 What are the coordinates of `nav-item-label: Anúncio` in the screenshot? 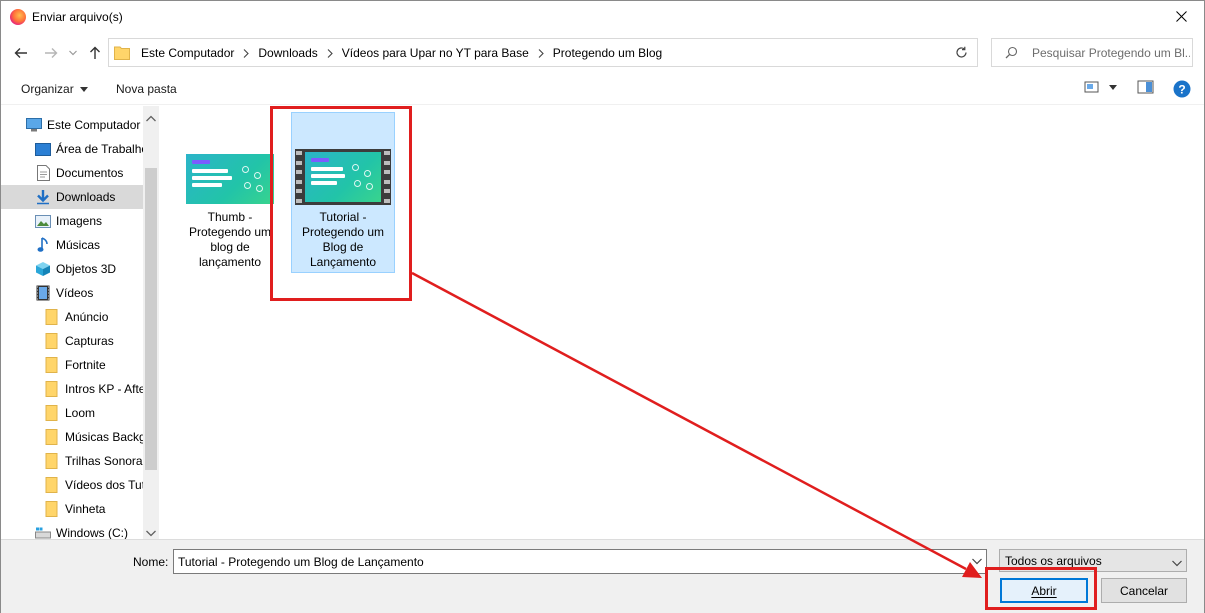 It's located at (87, 317).